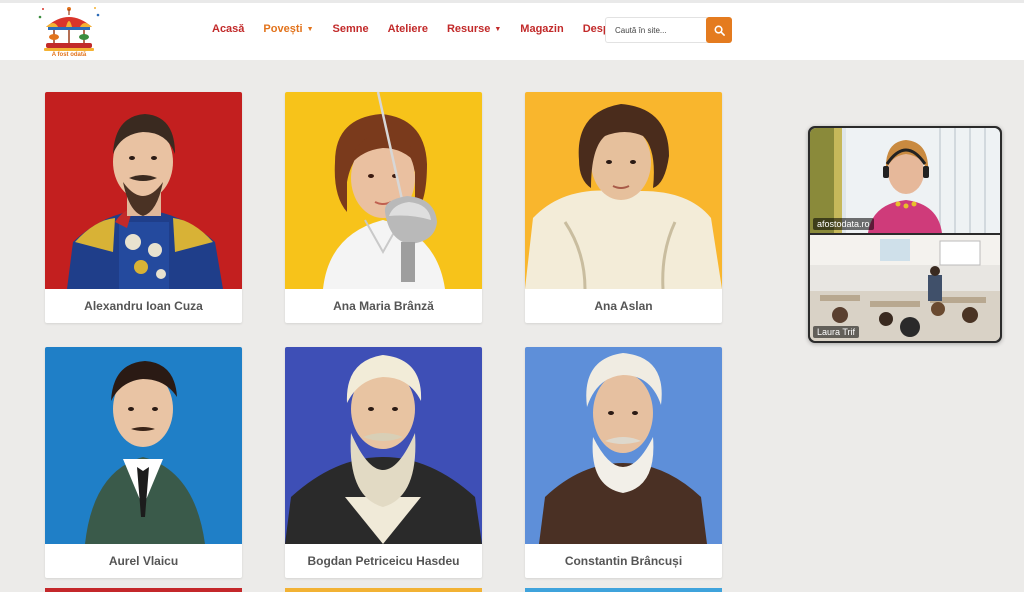 The height and width of the screenshot is (592, 1024). What do you see at coordinates (905, 288) in the screenshot?
I see `video-tile-participant: Laura Trif` at bounding box center [905, 288].